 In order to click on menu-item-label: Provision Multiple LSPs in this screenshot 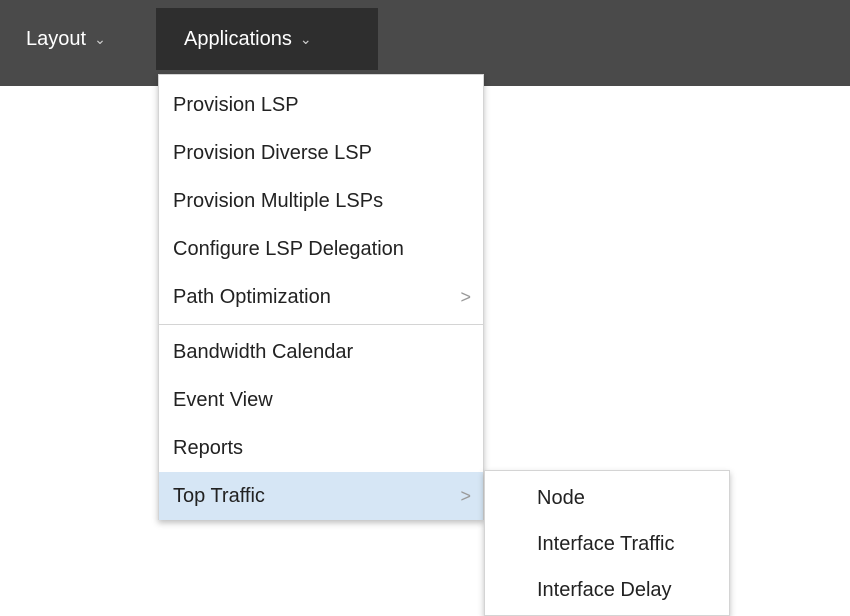, I will do `click(278, 200)`.